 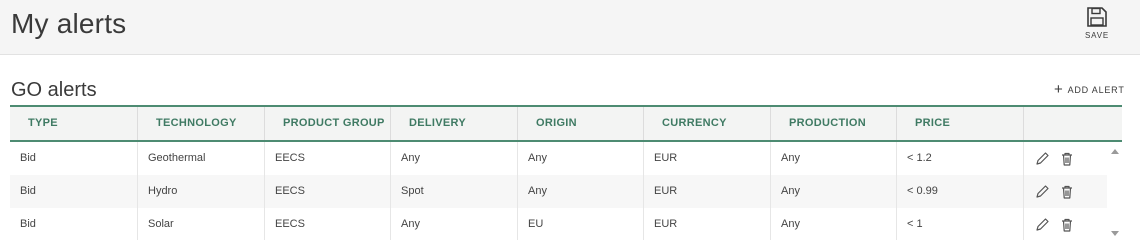 I want to click on cell-price: < 1.2, so click(x=960, y=158).